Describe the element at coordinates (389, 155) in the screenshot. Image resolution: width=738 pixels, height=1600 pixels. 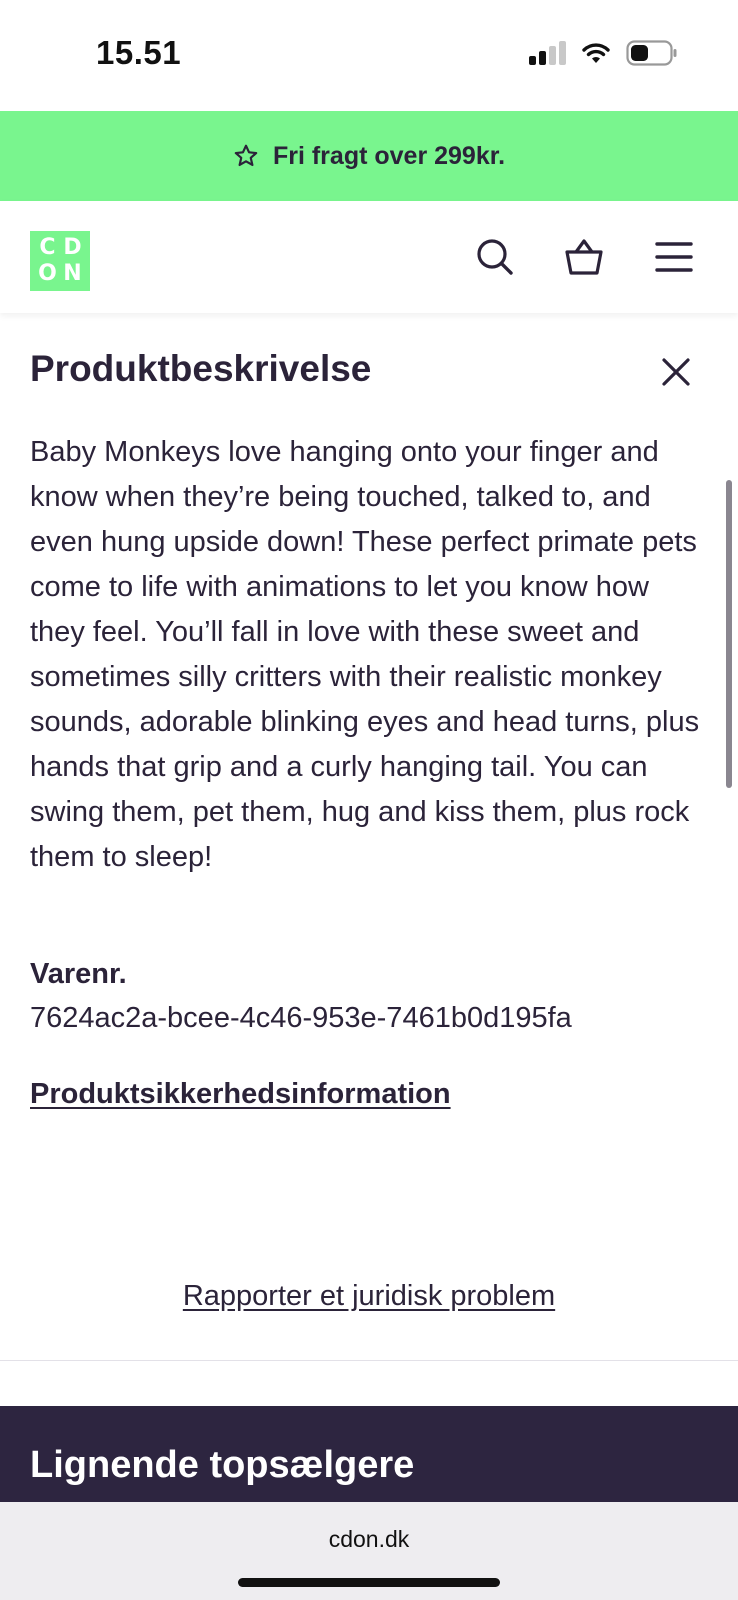
I see `promo-text: Fri fragt over 299kr.` at that location.